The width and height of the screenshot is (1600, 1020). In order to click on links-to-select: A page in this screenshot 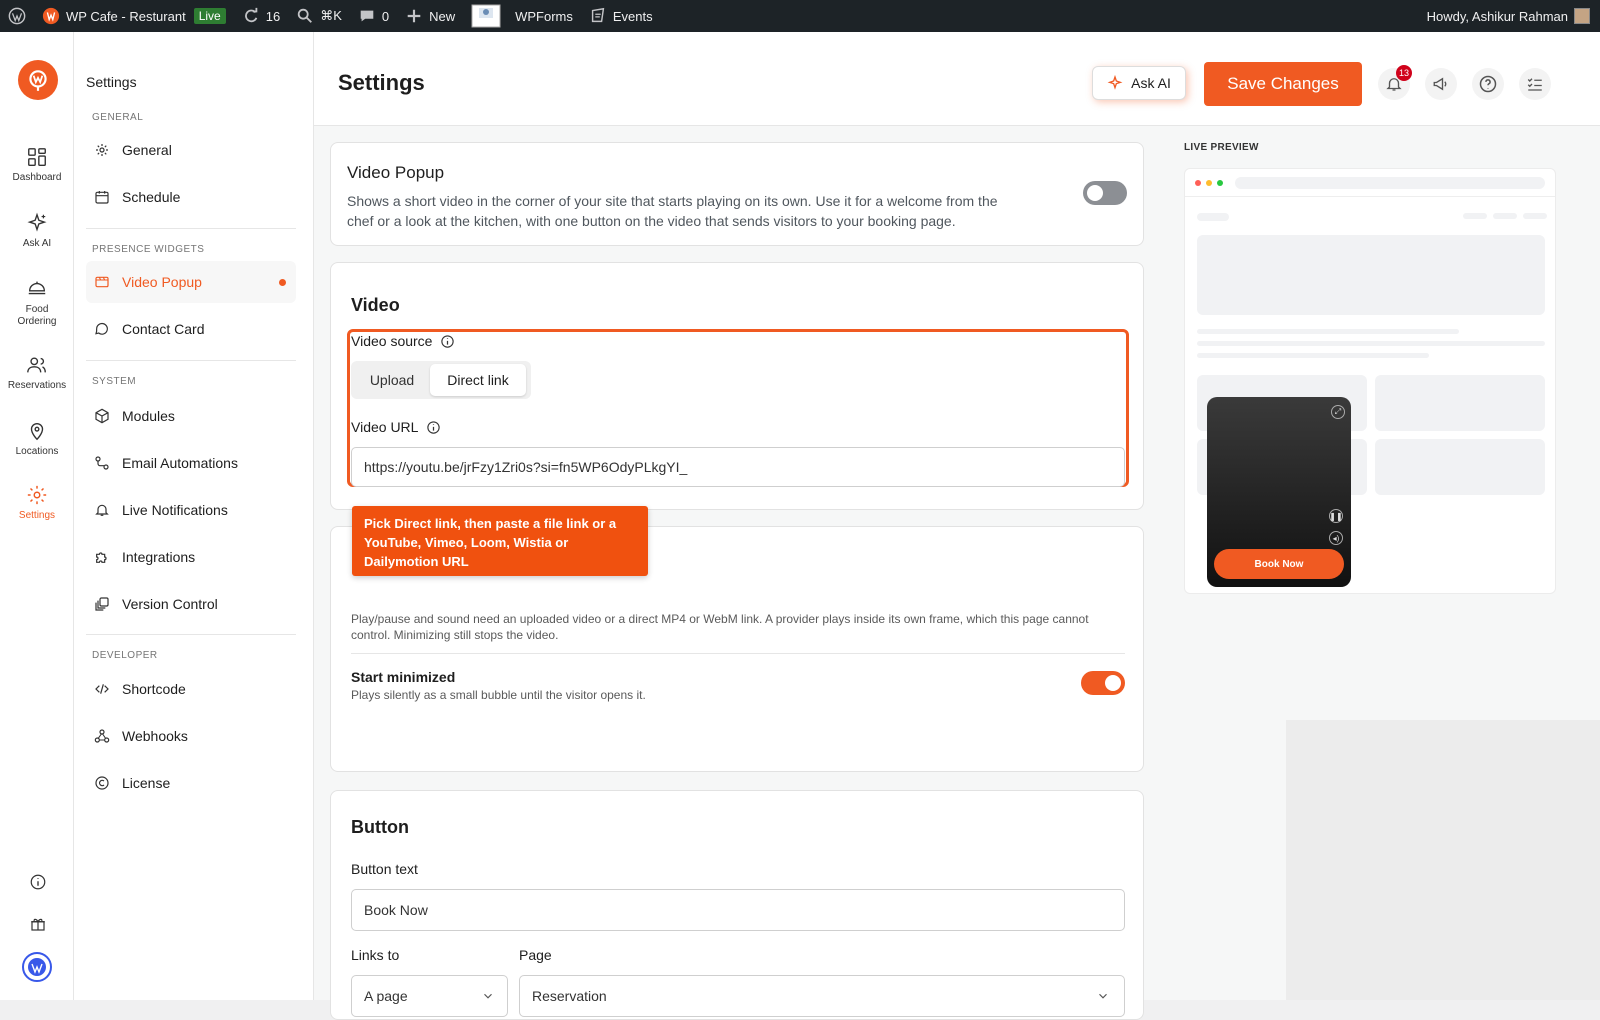, I will do `click(429, 996)`.